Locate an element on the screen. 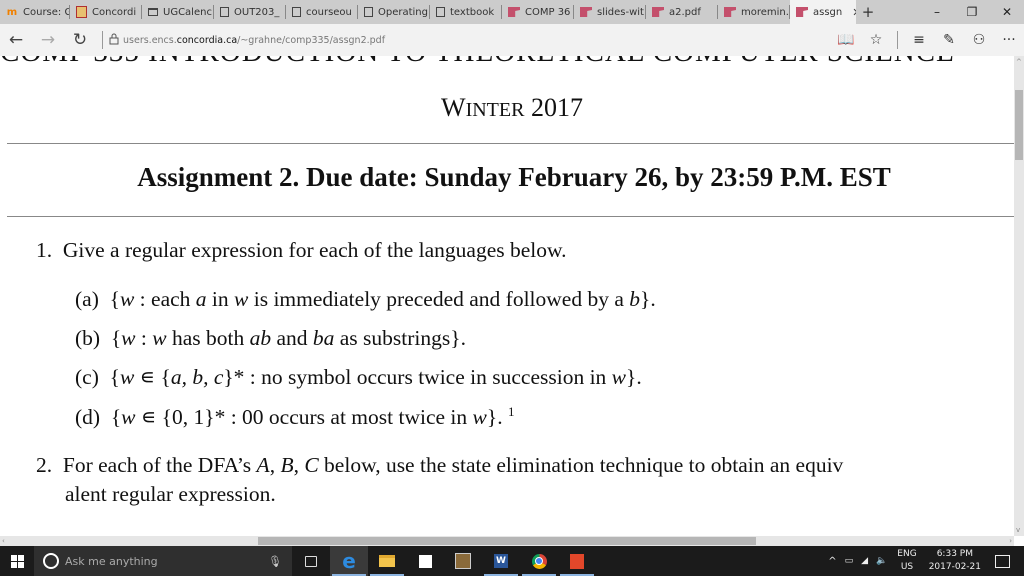  scroll-right-arrow-icon: › is located at coordinates (1010, 541).